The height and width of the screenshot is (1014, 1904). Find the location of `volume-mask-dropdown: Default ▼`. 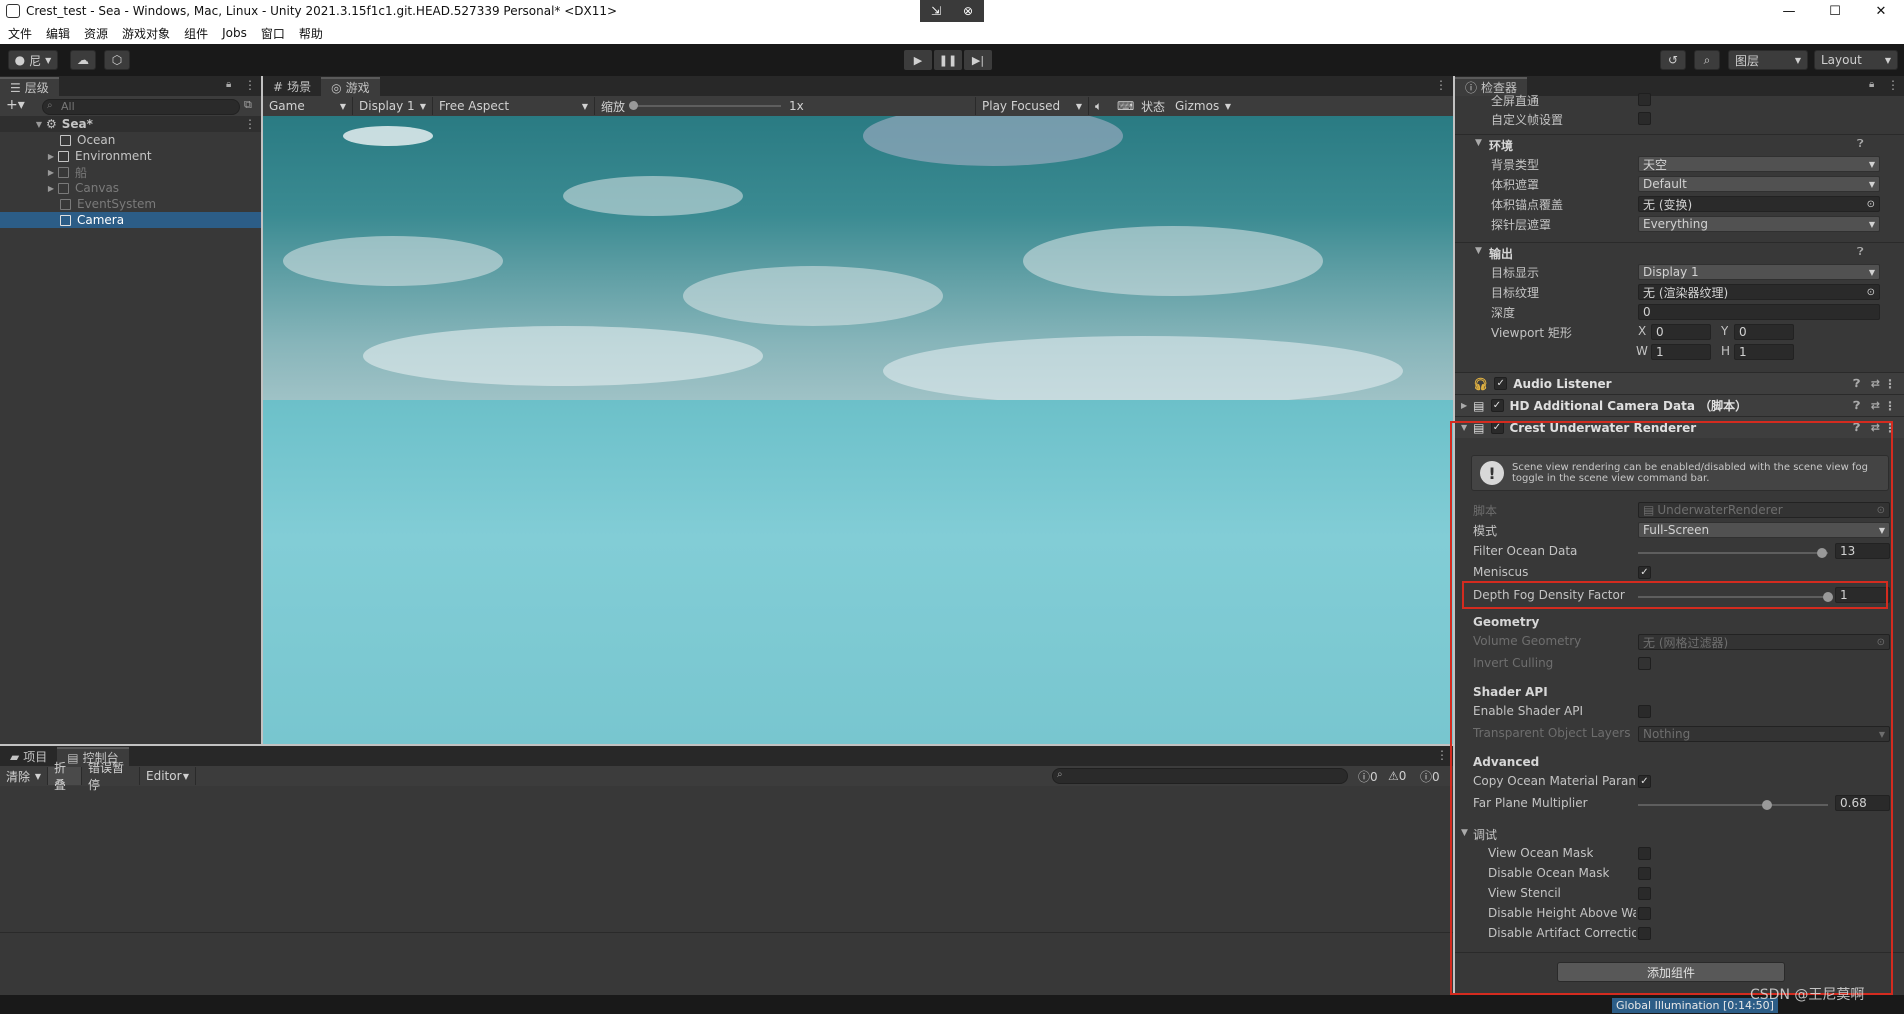

volume-mask-dropdown: Default ▼ is located at coordinates (1759, 184).